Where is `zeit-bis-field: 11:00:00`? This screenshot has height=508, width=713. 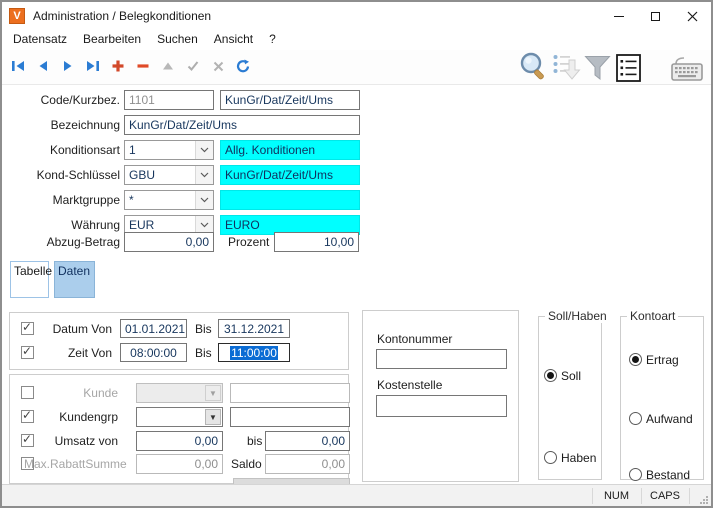
zeit-bis-field: 11:00:00 is located at coordinates (254, 352).